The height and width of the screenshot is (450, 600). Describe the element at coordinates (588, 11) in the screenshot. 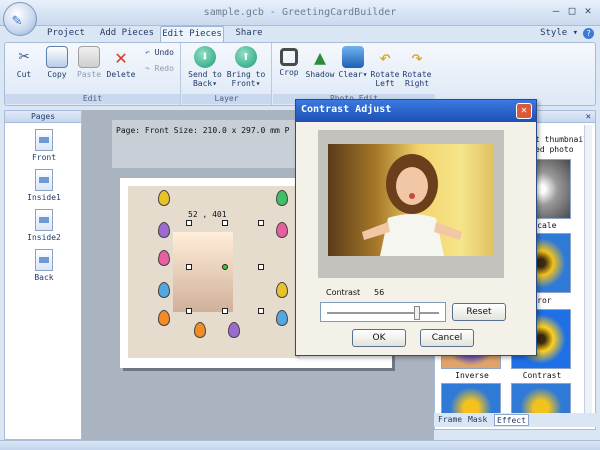

I see `close-window-button: ✕` at that location.